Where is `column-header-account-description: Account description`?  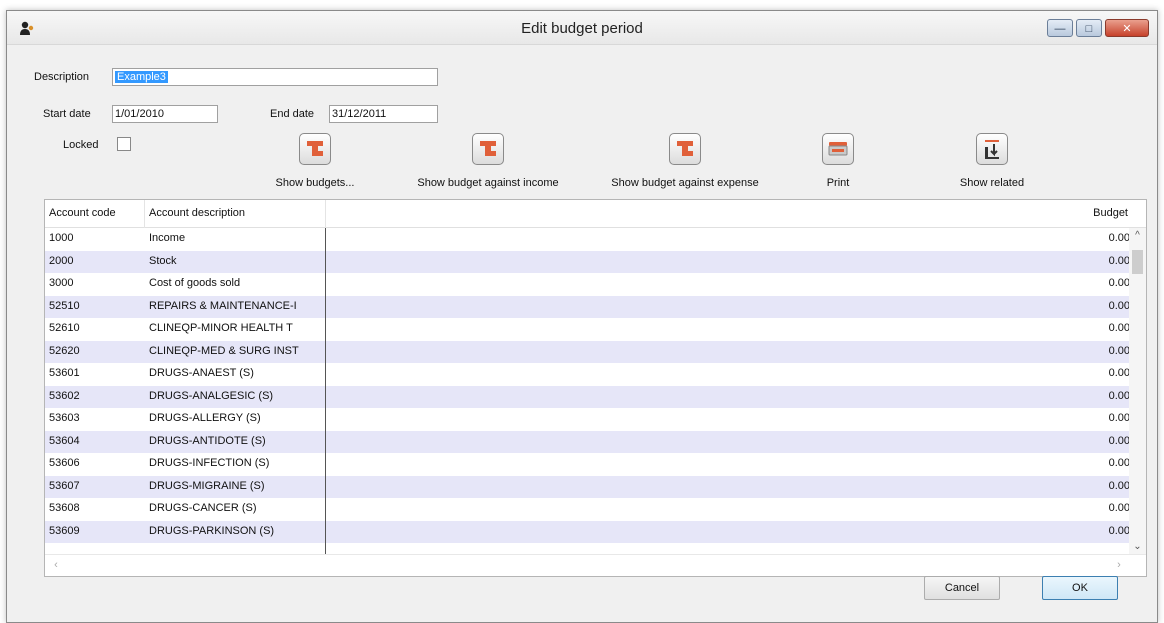
column-header-account-description: Account description is located at coordinates (197, 213).